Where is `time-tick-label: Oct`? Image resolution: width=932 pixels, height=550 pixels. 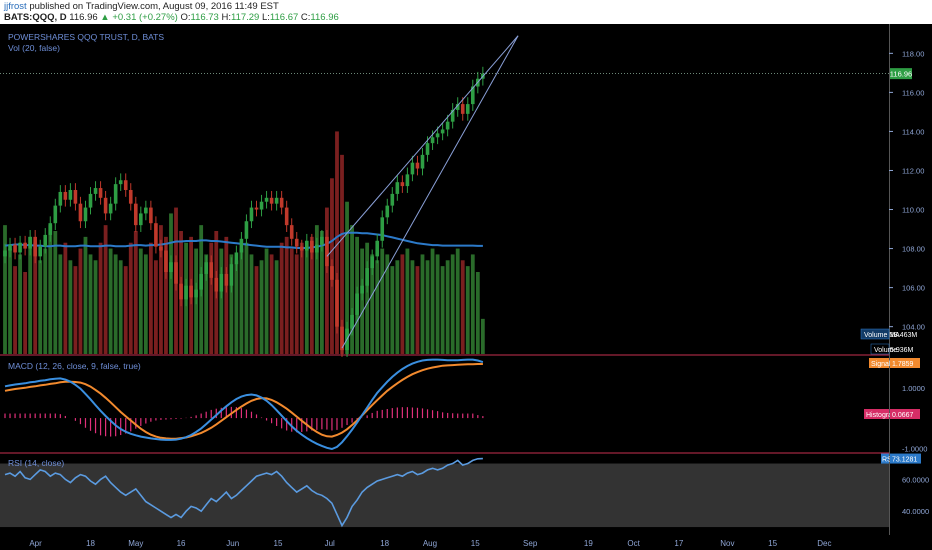 time-tick-label: Oct is located at coordinates (633, 543).